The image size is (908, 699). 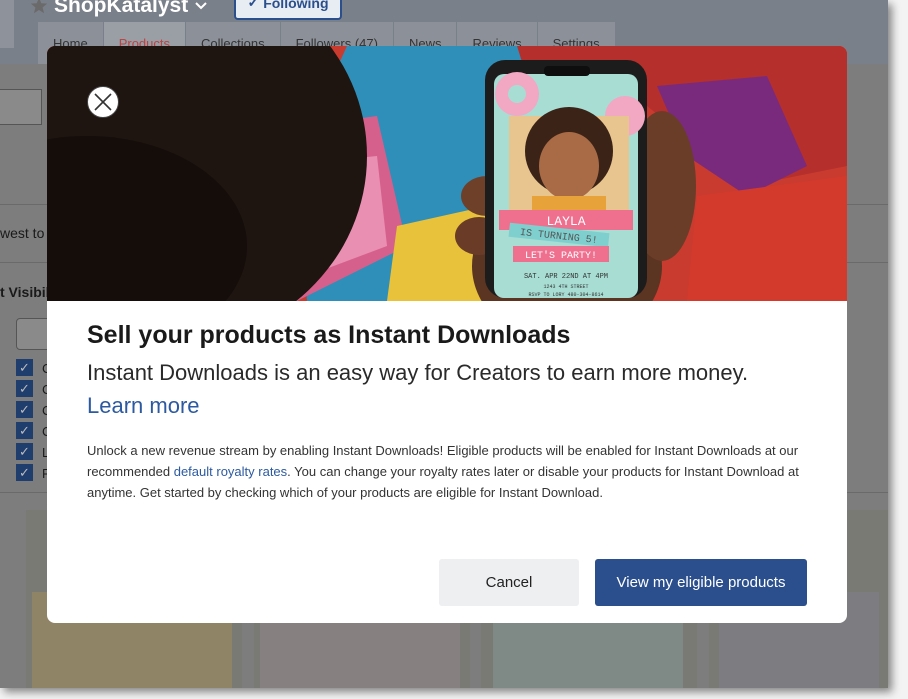 I want to click on learn-more-link: Learn more, so click(x=143, y=406).